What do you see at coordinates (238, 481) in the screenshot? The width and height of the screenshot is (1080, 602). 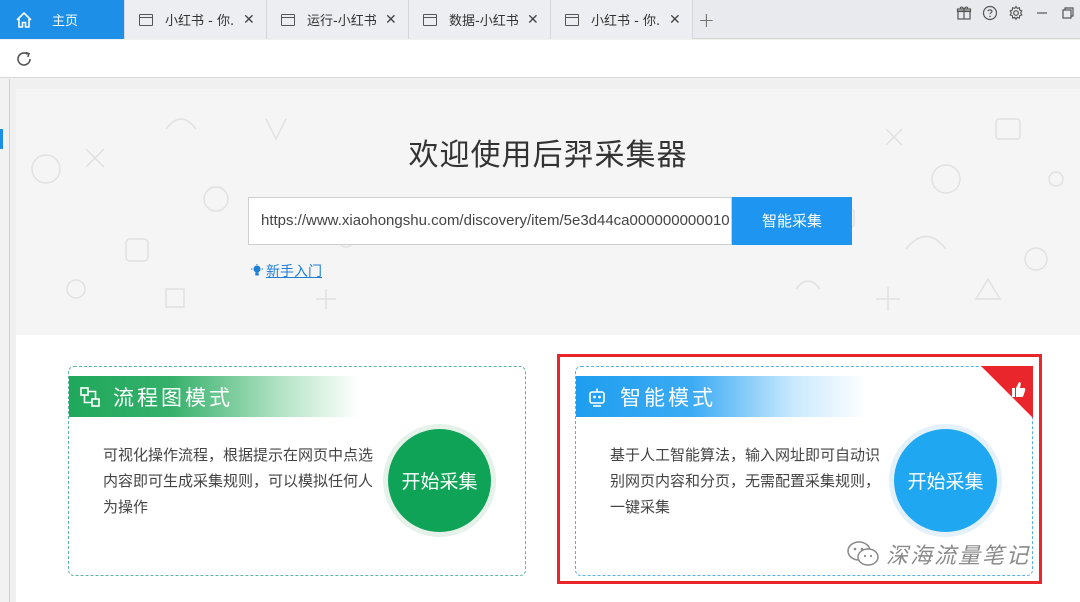 I see `card-description: 可视化操作流程，根据提示在网页中点选内容即可生成采集规则，可以模拟任何人为操作` at bounding box center [238, 481].